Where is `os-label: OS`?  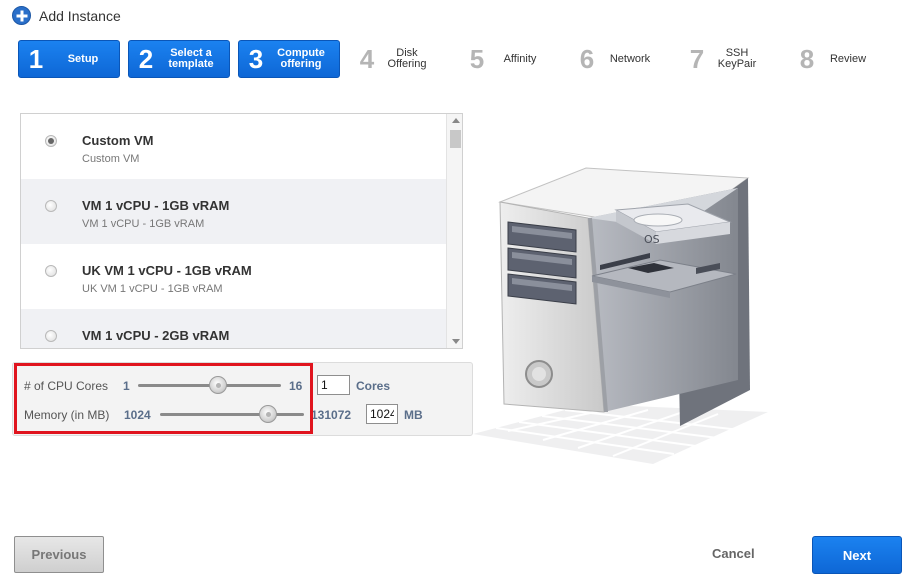 os-label: OS is located at coordinates (652, 239).